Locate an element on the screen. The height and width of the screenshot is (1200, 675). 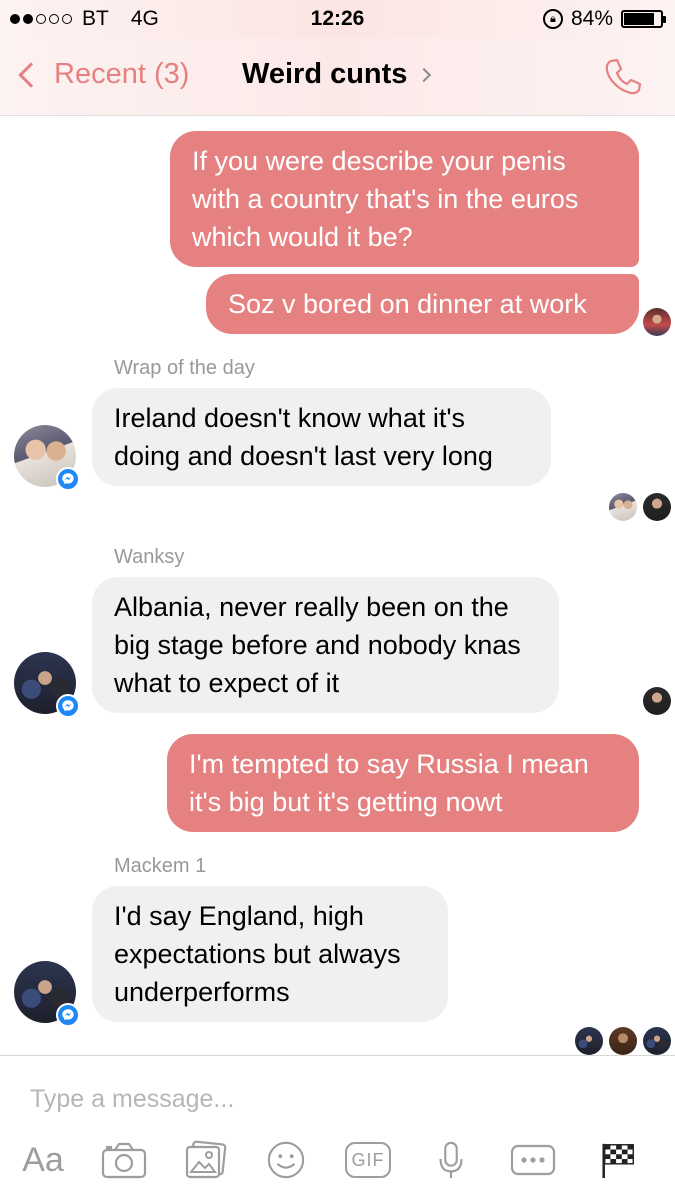
conversation-title-button: Weird cunts is located at coordinates (337, 74).